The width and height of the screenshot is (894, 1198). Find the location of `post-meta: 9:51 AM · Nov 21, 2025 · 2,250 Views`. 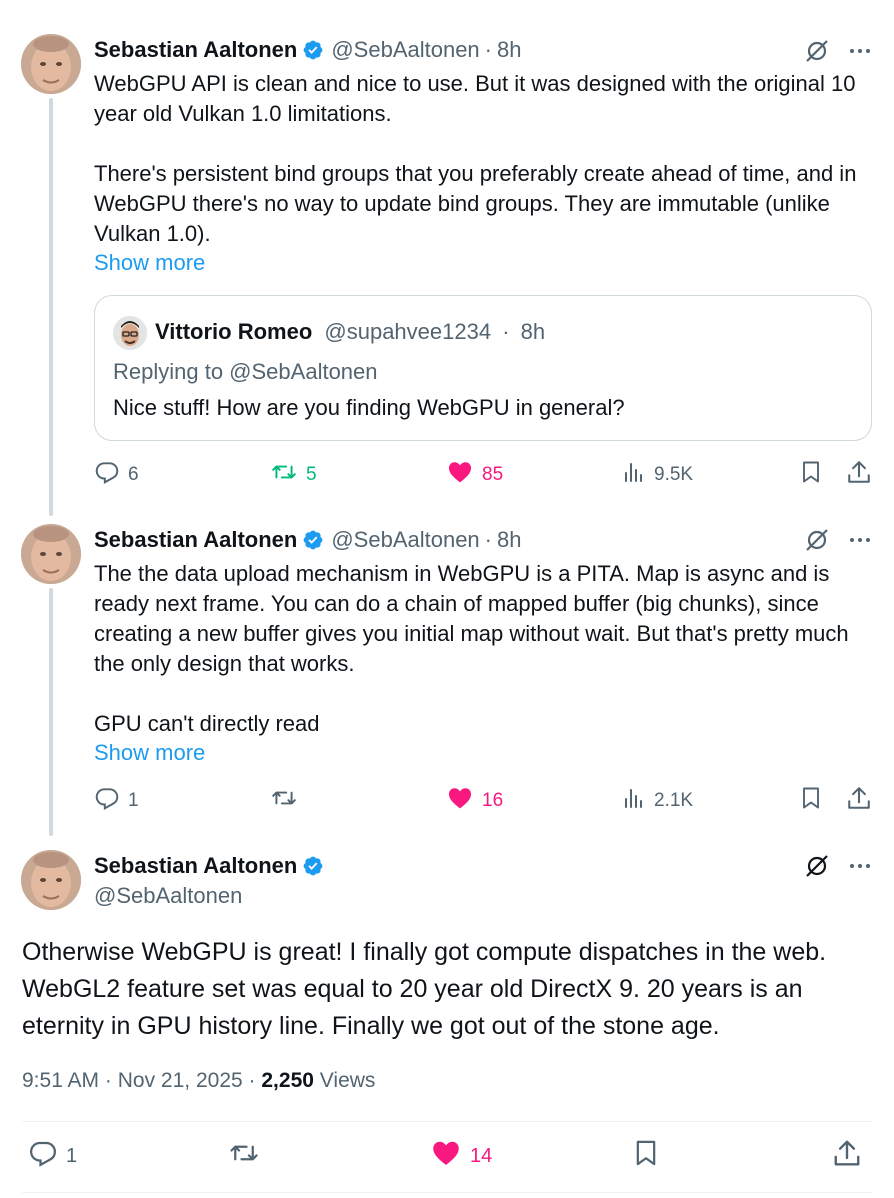

post-meta: 9:51 AM · Nov 21, 2025 · 2,250 Views is located at coordinates (198, 1081).